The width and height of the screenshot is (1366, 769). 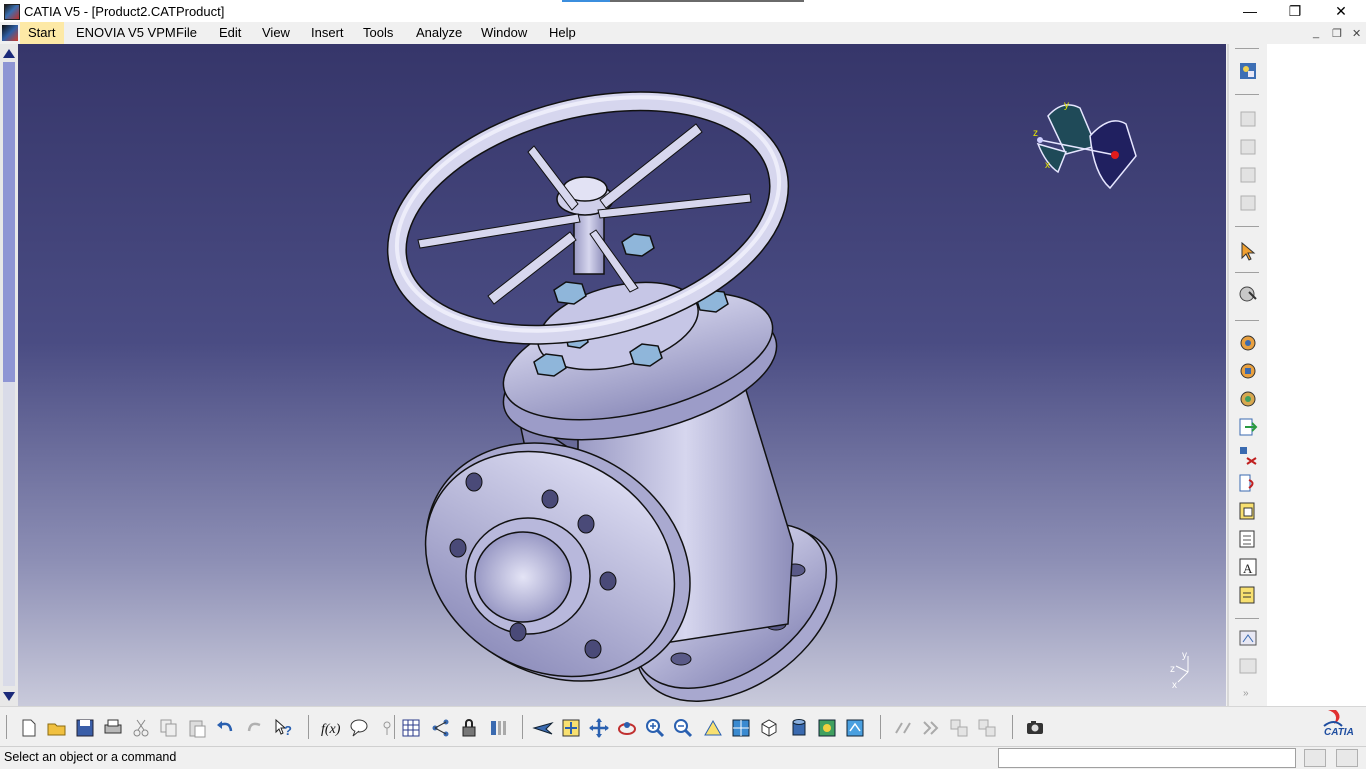 I want to click on progress-bar, so click(x=683, y=1).